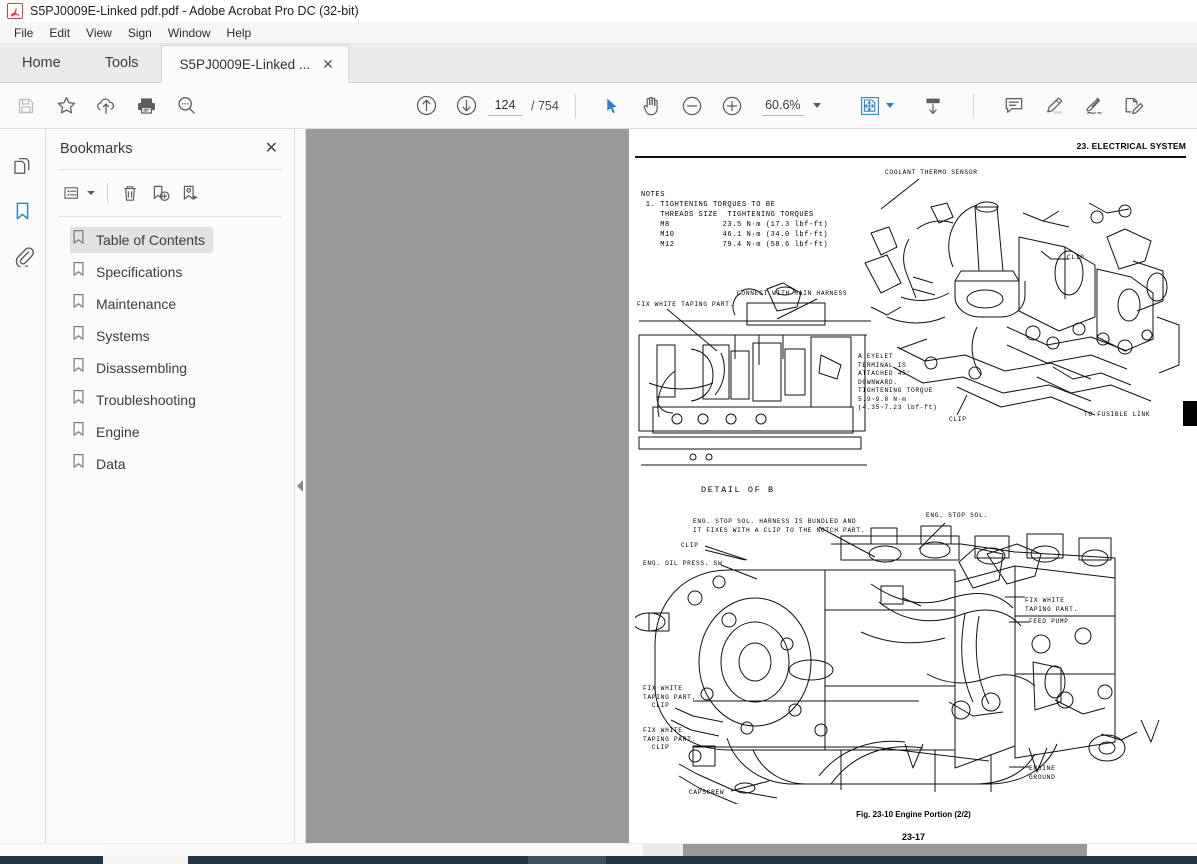 This screenshot has height=864, width=1197. Describe the element at coordinates (123, 335) in the screenshot. I see `bookmark-label: Systems` at that location.